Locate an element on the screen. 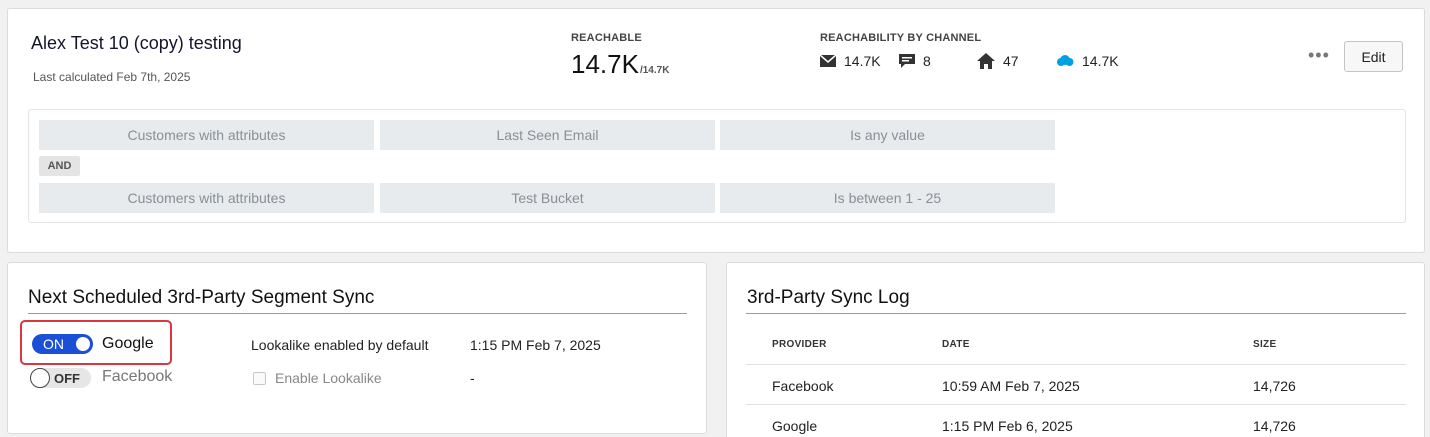  more-options-icon: ••• is located at coordinates (1319, 55).